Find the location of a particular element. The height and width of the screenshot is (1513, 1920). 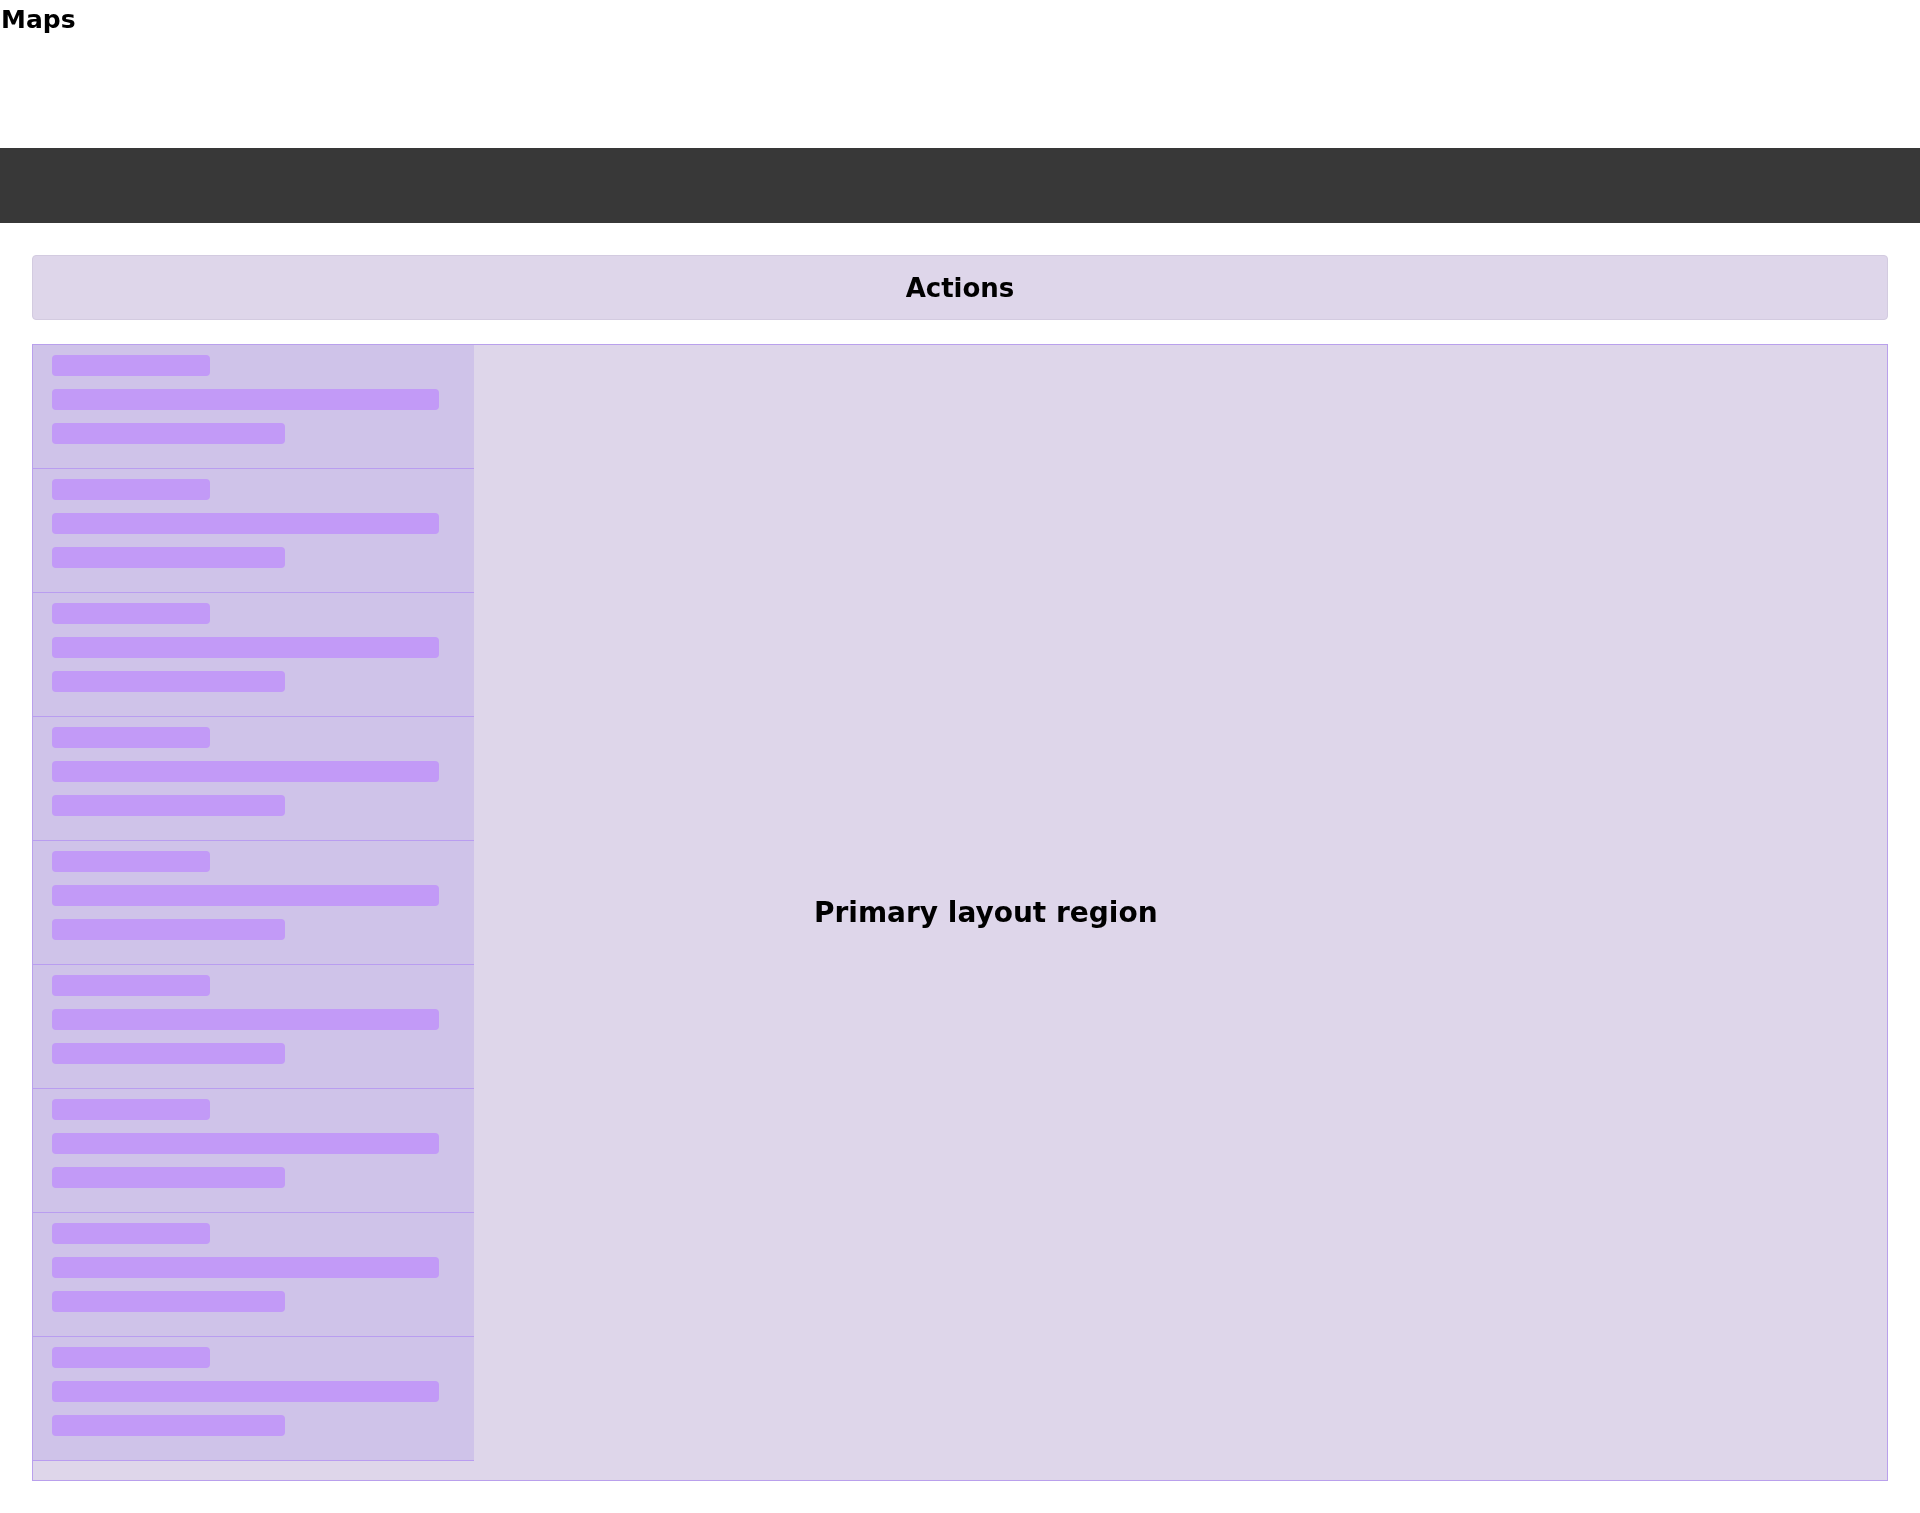

region-label: Primary layout region is located at coordinates (986, 912).